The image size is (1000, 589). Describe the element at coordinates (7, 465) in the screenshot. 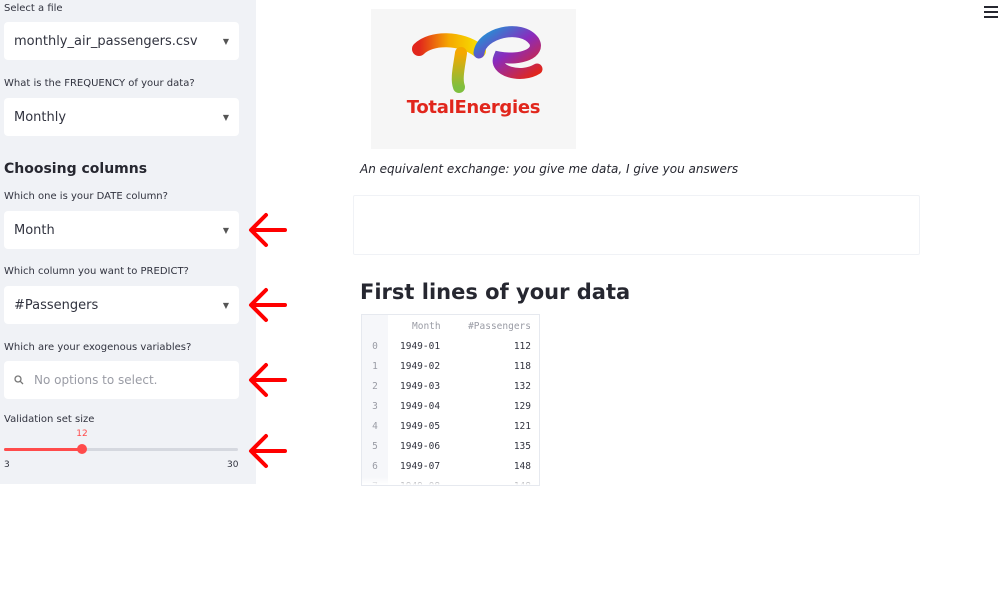

I see `slider-min: 3` at that location.